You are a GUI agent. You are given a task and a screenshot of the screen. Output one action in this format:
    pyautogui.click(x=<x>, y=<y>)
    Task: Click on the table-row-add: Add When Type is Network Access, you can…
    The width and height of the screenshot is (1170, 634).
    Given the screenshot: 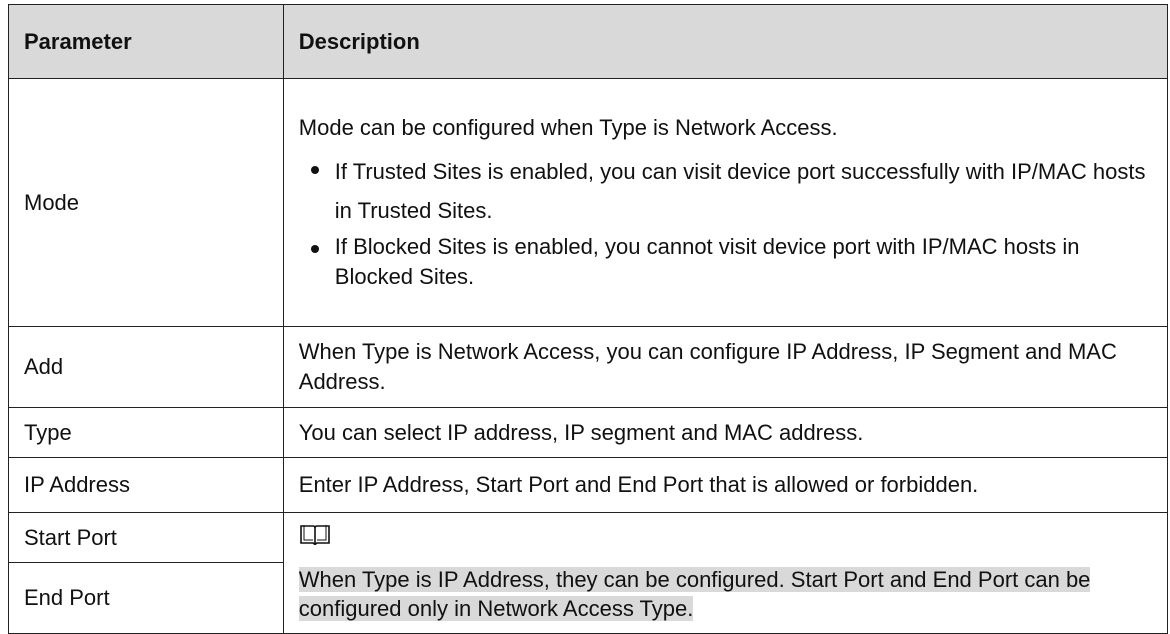 What is the action you would take?
    pyautogui.click(x=588, y=367)
    